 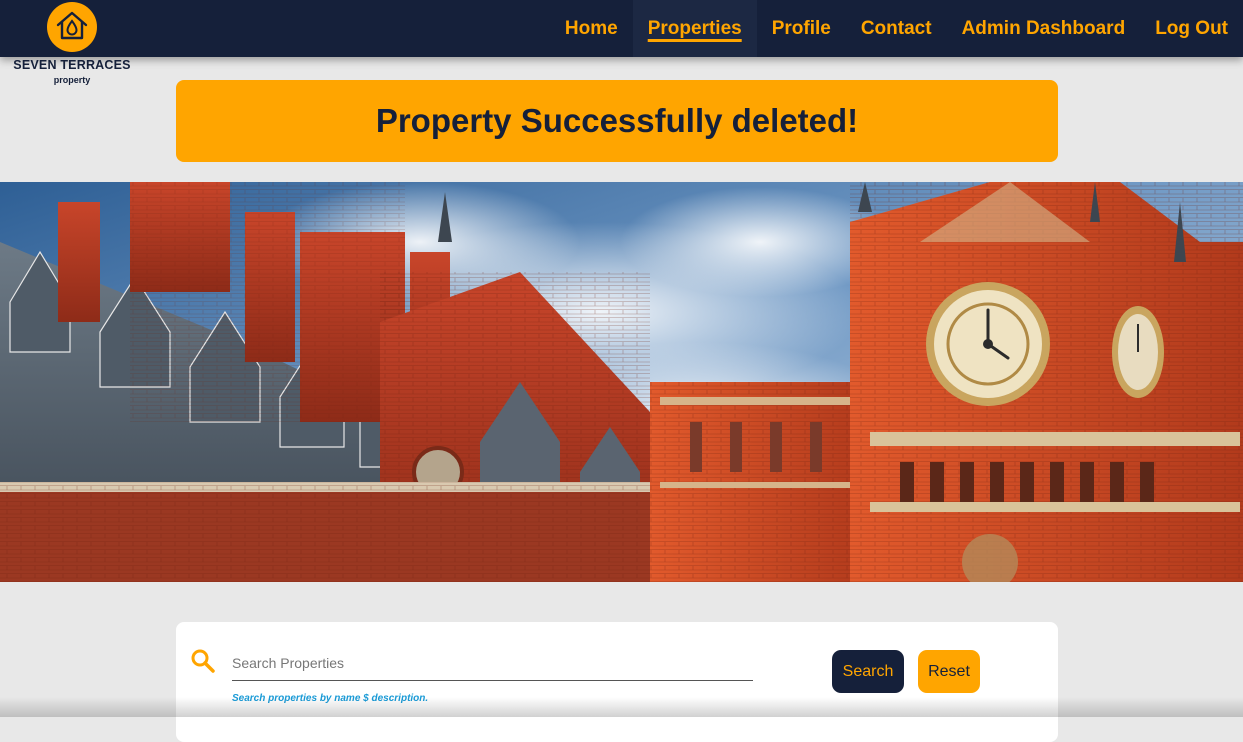 I want to click on alert-message: Property Successfully deleted!, so click(x=617, y=120).